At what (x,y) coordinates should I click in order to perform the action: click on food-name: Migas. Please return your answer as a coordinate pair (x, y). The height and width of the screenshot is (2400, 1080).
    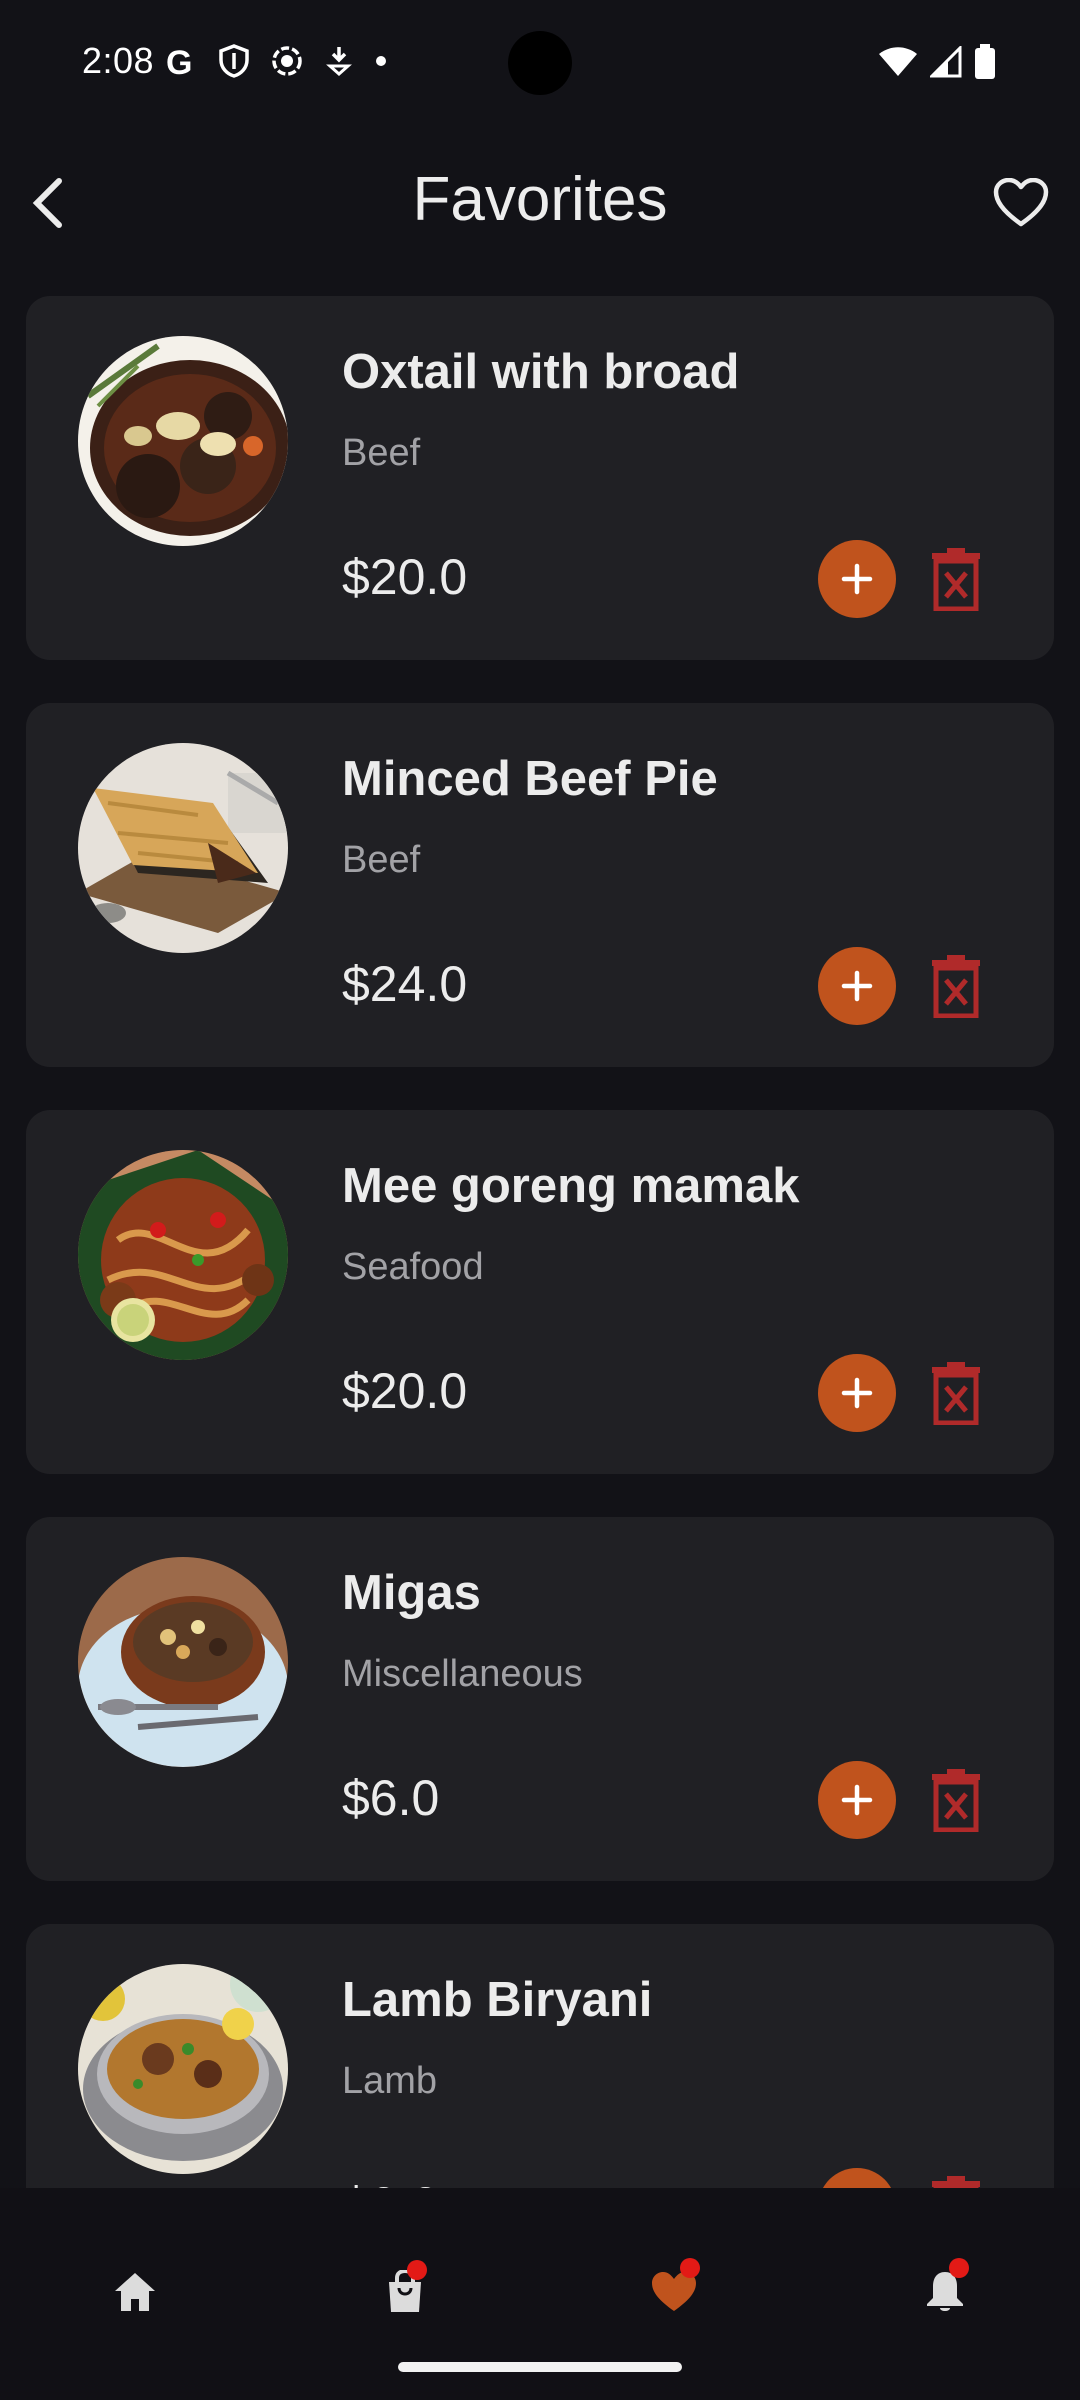
    Looking at the image, I should click on (411, 1593).